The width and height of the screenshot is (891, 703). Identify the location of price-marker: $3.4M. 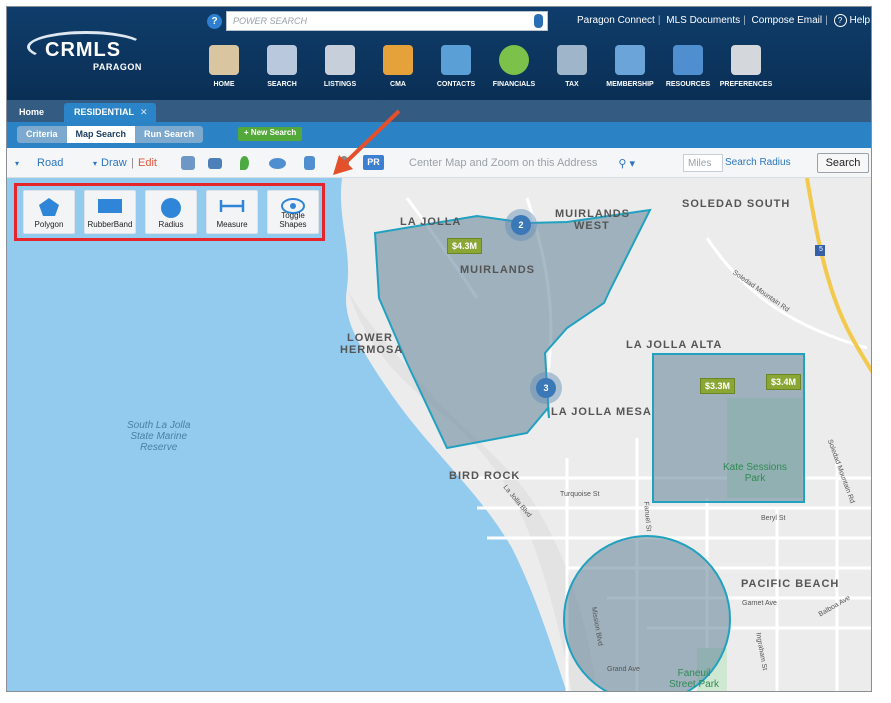
(784, 382).